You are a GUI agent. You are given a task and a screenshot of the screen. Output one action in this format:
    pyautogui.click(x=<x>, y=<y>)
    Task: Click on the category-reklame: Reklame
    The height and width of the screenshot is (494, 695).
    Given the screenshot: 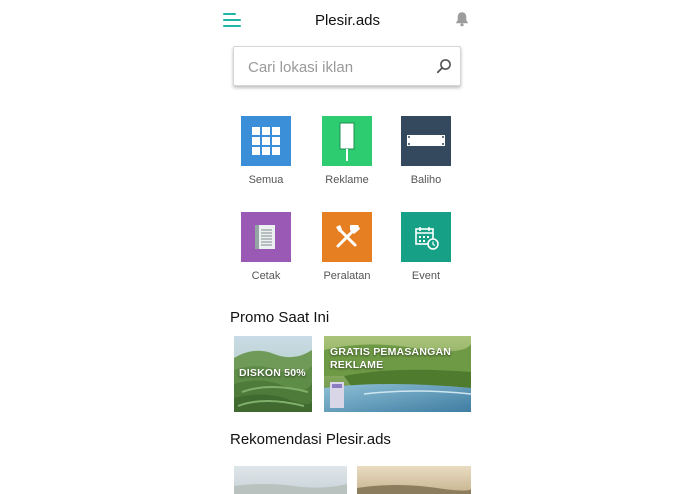 What is the action you would take?
    pyautogui.click(x=347, y=151)
    